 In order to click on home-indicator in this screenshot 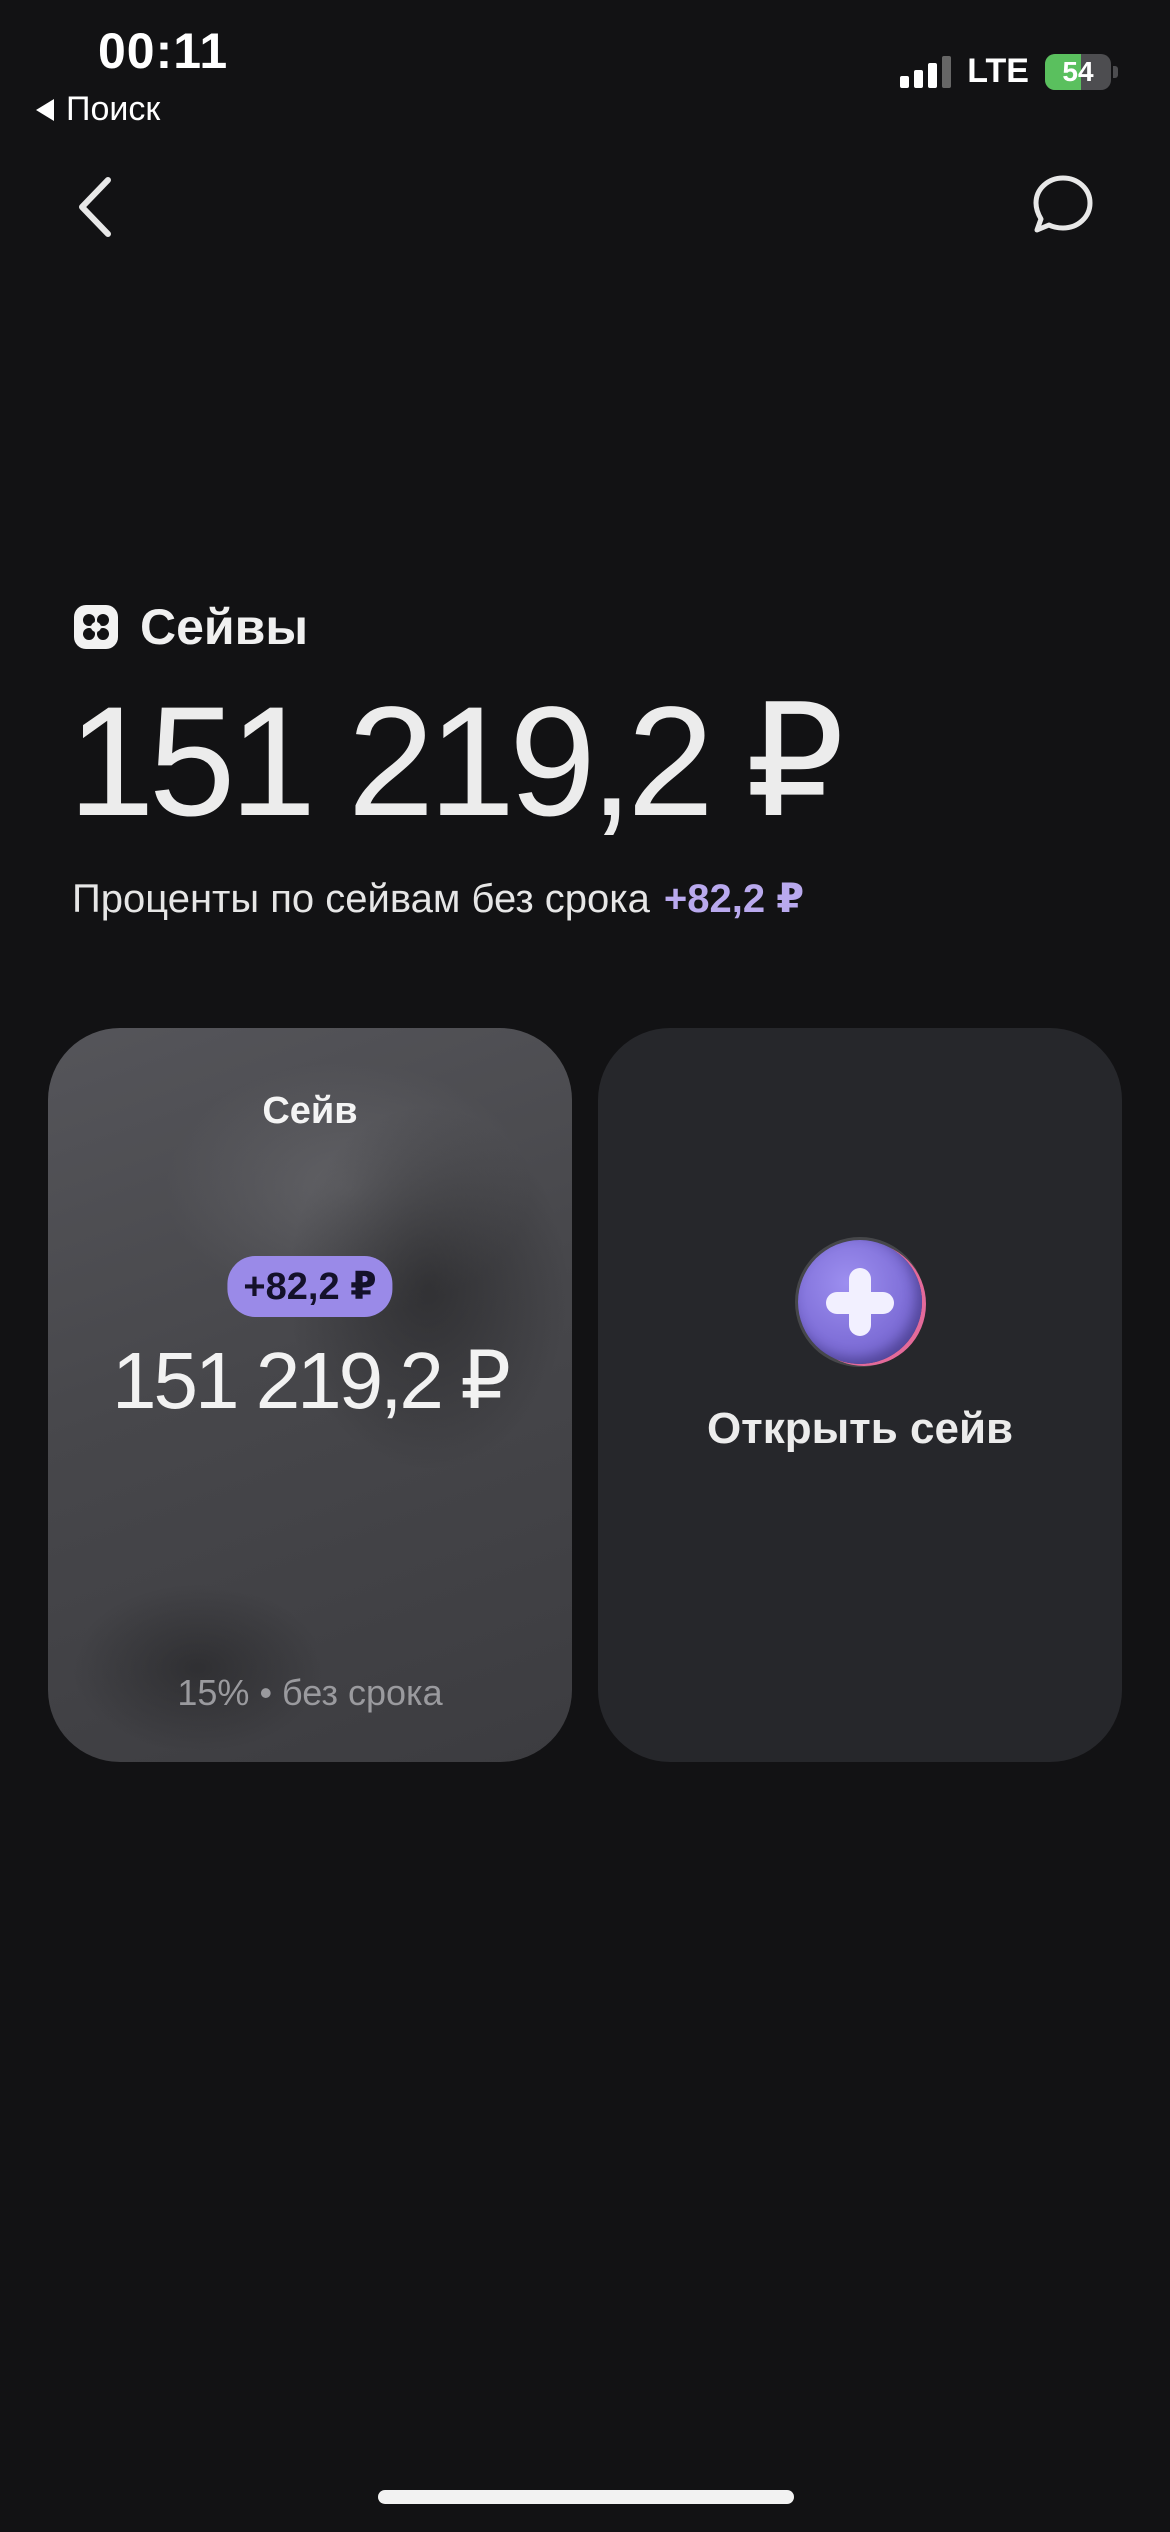, I will do `click(586, 2497)`.